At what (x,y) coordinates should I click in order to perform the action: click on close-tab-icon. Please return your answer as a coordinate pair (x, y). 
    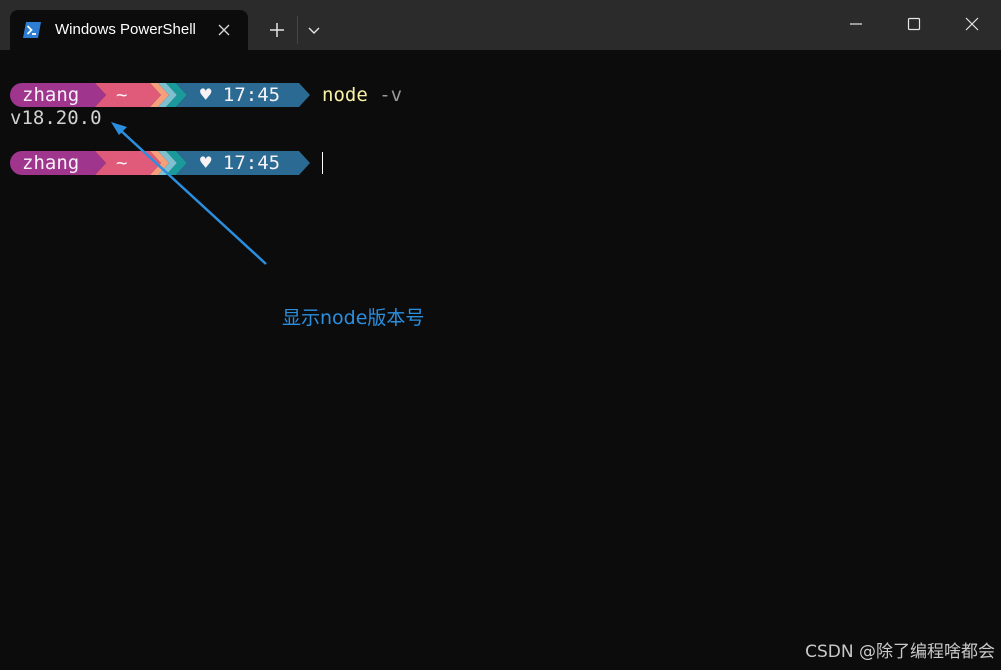
    Looking at the image, I should click on (224, 30).